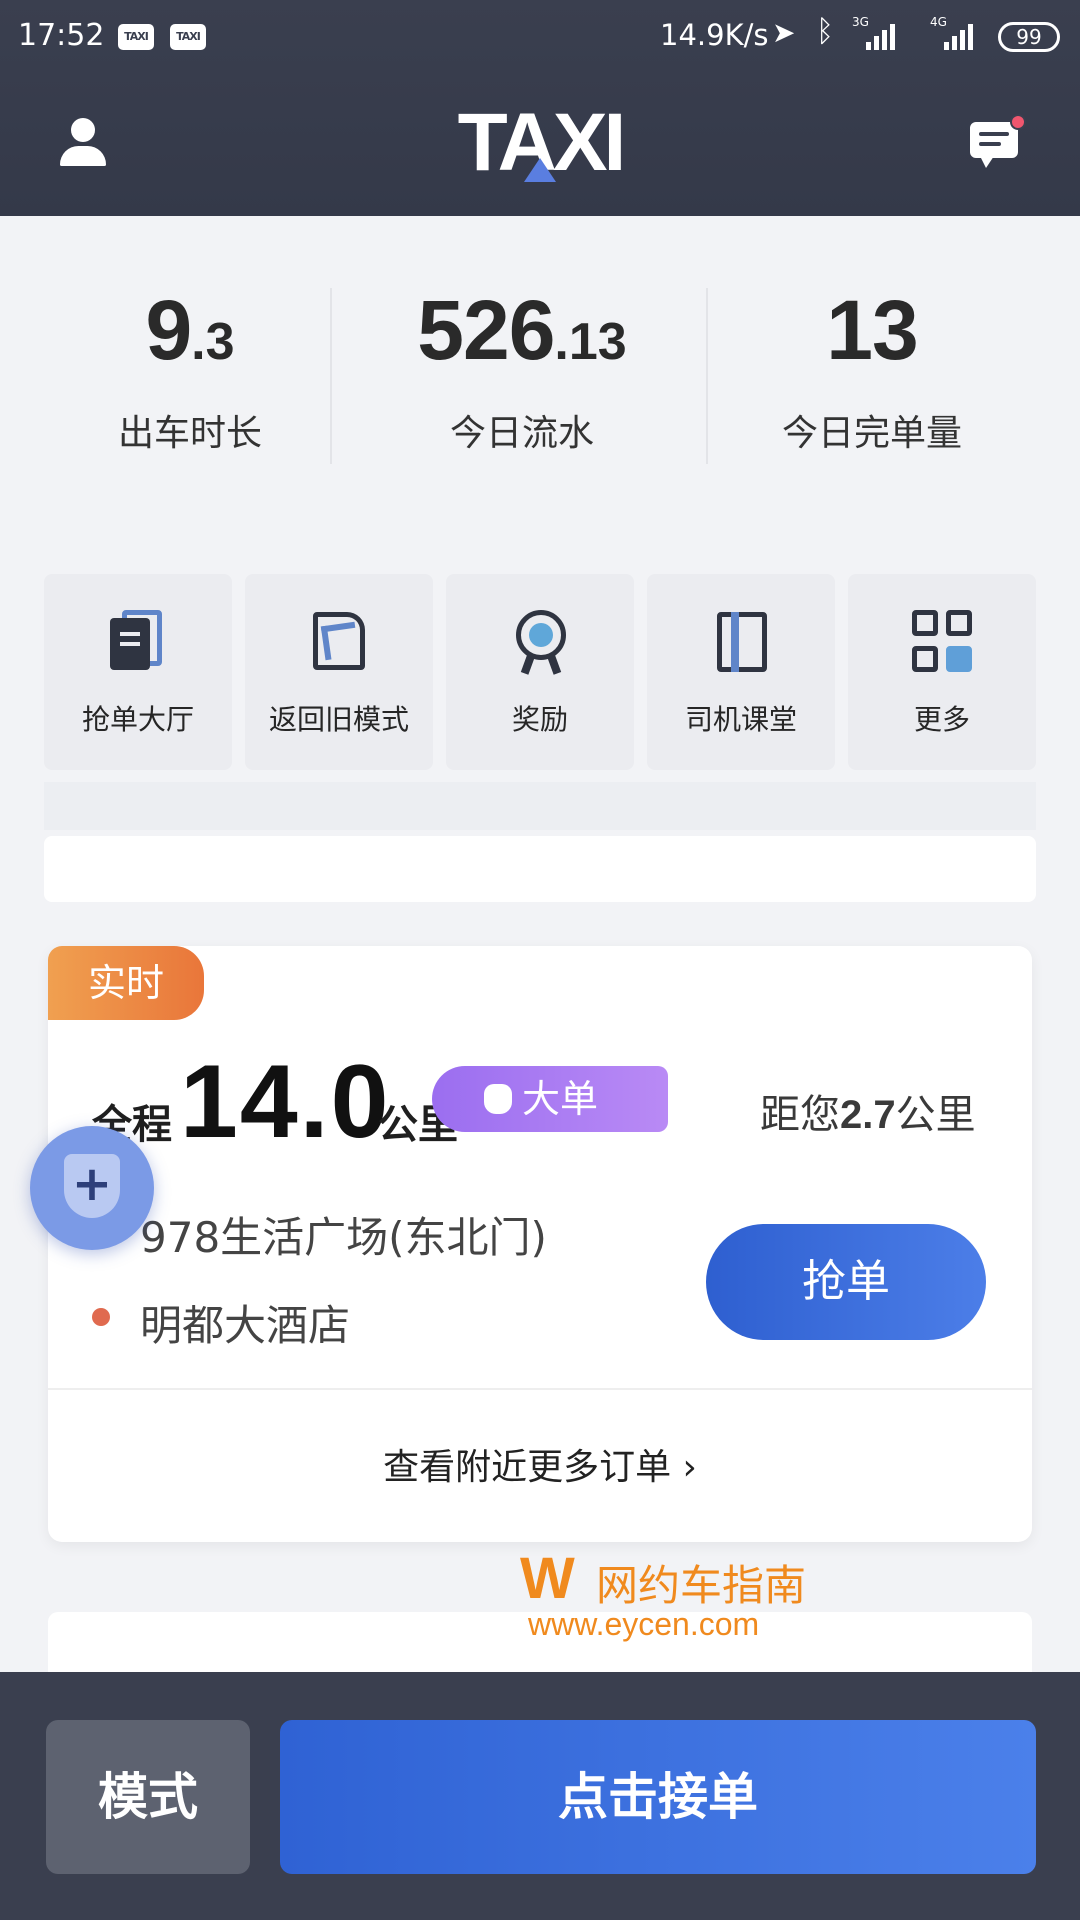 Image resolution: width=1080 pixels, height=1920 pixels. Describe the element at coordinates (1018, 122) in the screenshot. I see `unread-dot` at that location.